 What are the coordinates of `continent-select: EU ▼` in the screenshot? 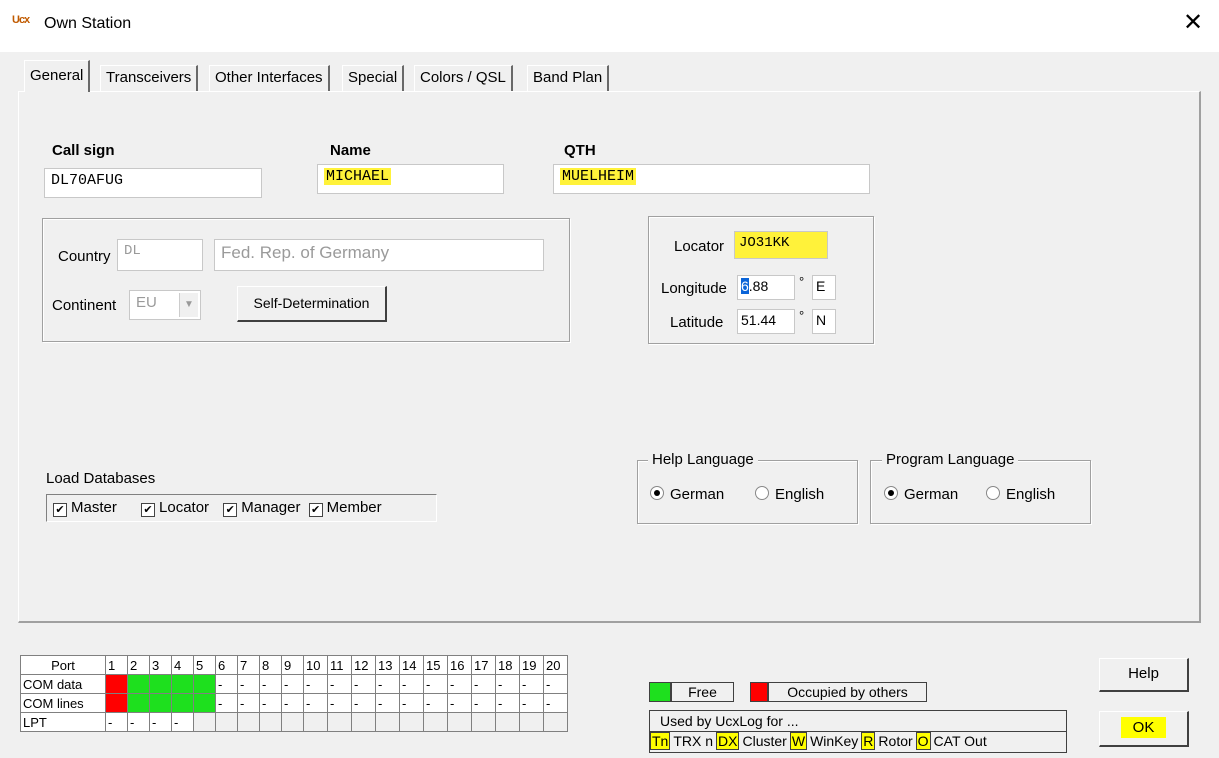 It's located at (165, 305).